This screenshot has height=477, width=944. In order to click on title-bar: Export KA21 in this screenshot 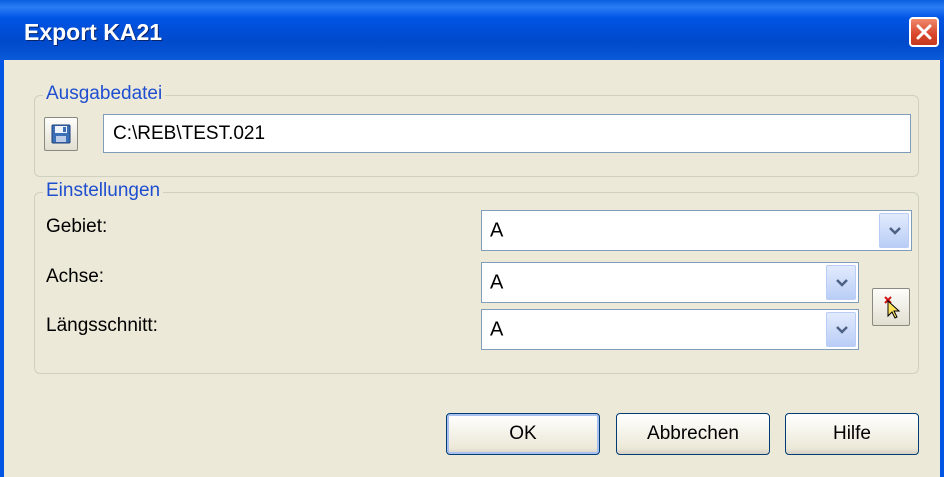, I will do `click(472, 30)`.